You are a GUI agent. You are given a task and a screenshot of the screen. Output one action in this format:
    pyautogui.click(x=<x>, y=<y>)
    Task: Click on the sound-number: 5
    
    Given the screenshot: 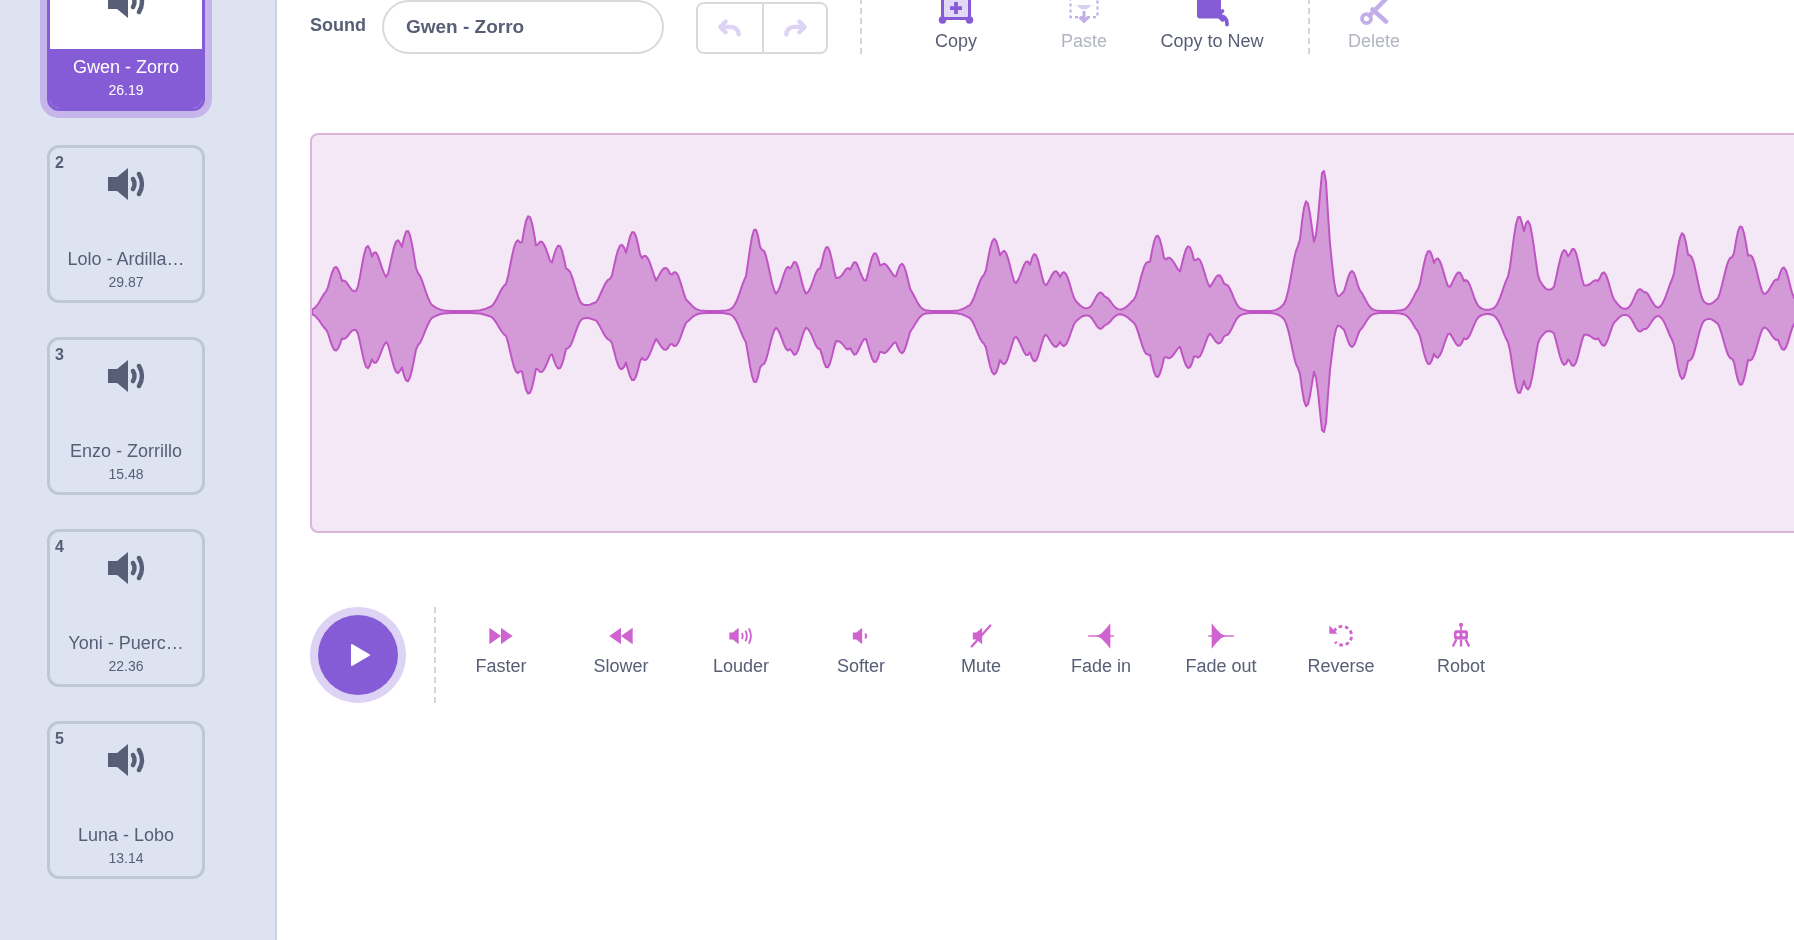 What is the action you would take?
    pyautogui.click(x=59, y=739)
    